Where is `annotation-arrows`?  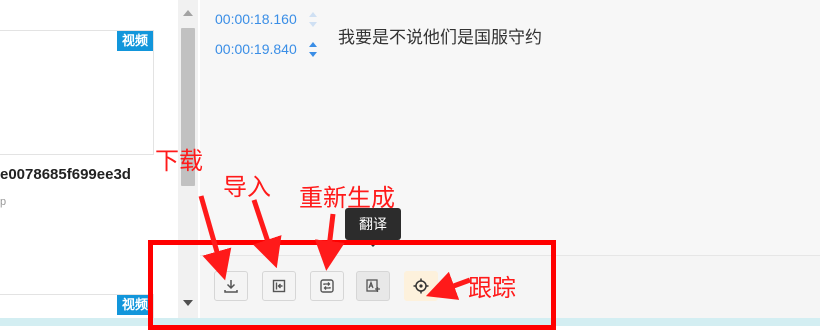 annotation-arrows is located at coordinates (334, 247).